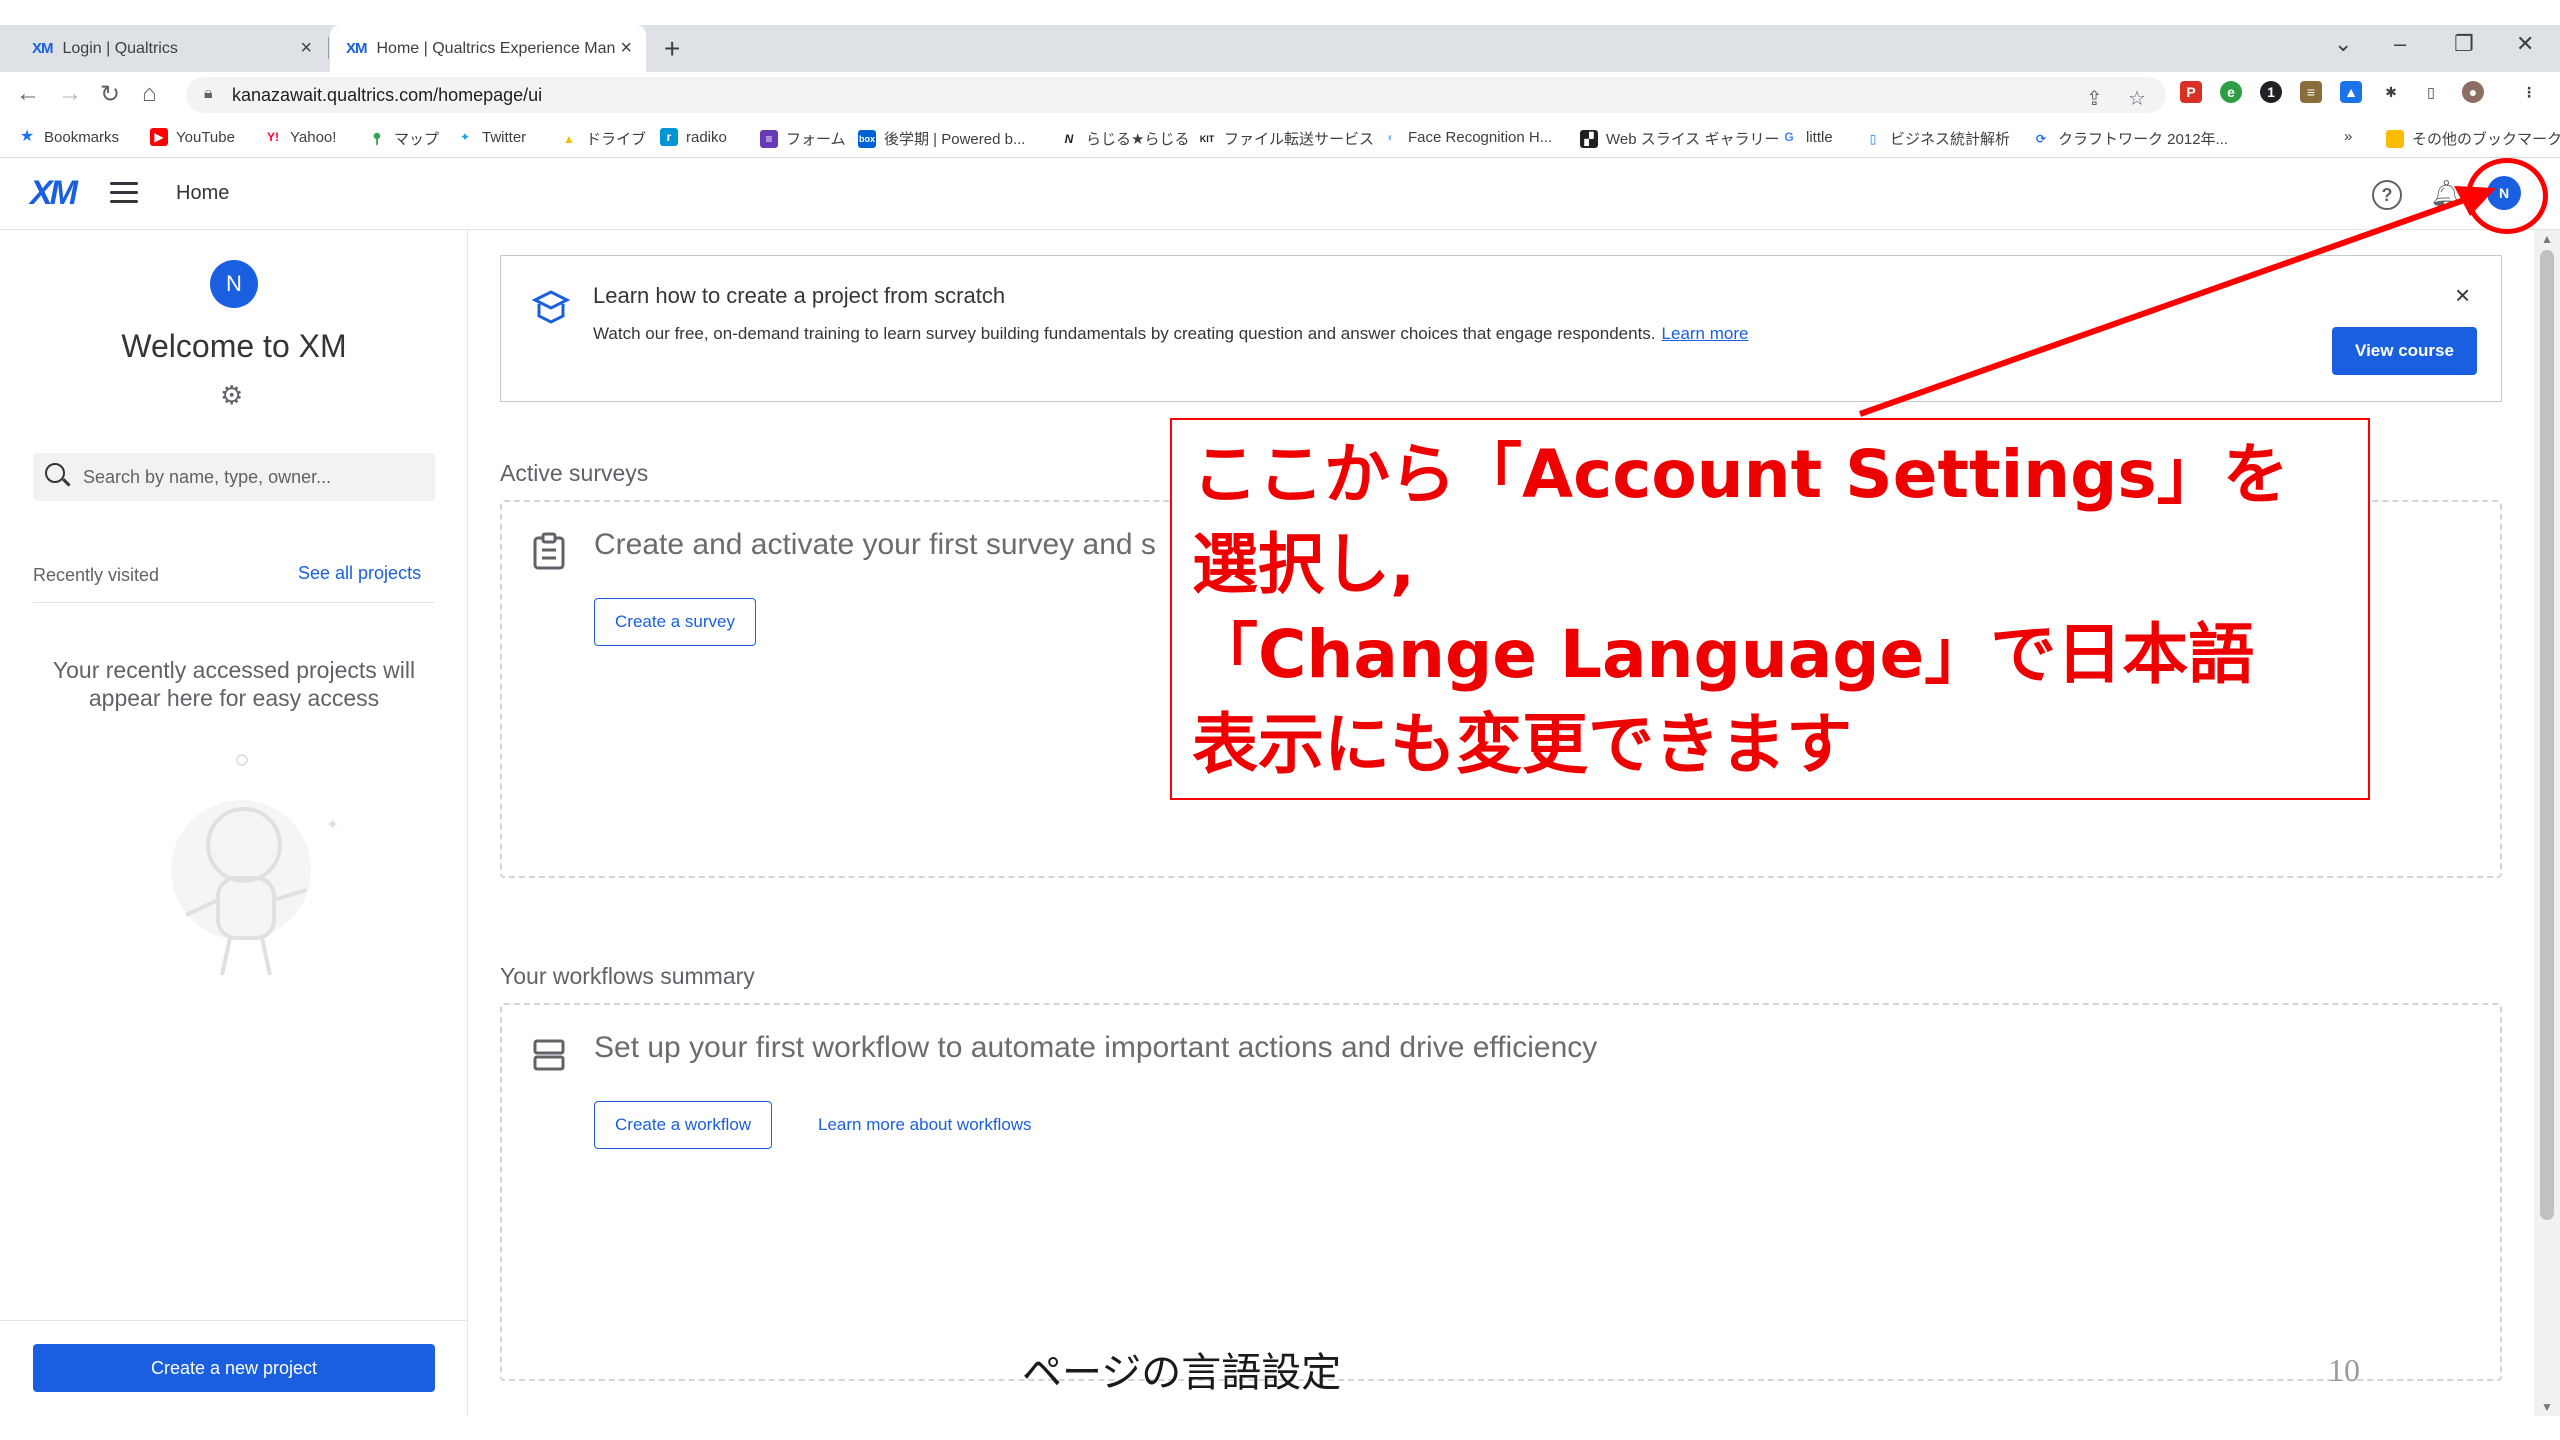  Describe the element at coordinates (2231, 92) in the screenshot. I see `evernote-extension-icon: e` at that location.